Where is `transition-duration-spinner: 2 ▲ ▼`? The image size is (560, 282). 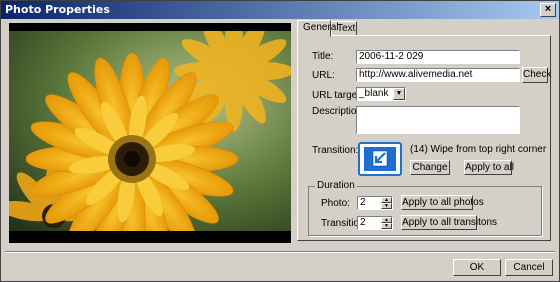
transition-duration-spinner: 2 ▲ ▼ is located at coordinates (375, 223).